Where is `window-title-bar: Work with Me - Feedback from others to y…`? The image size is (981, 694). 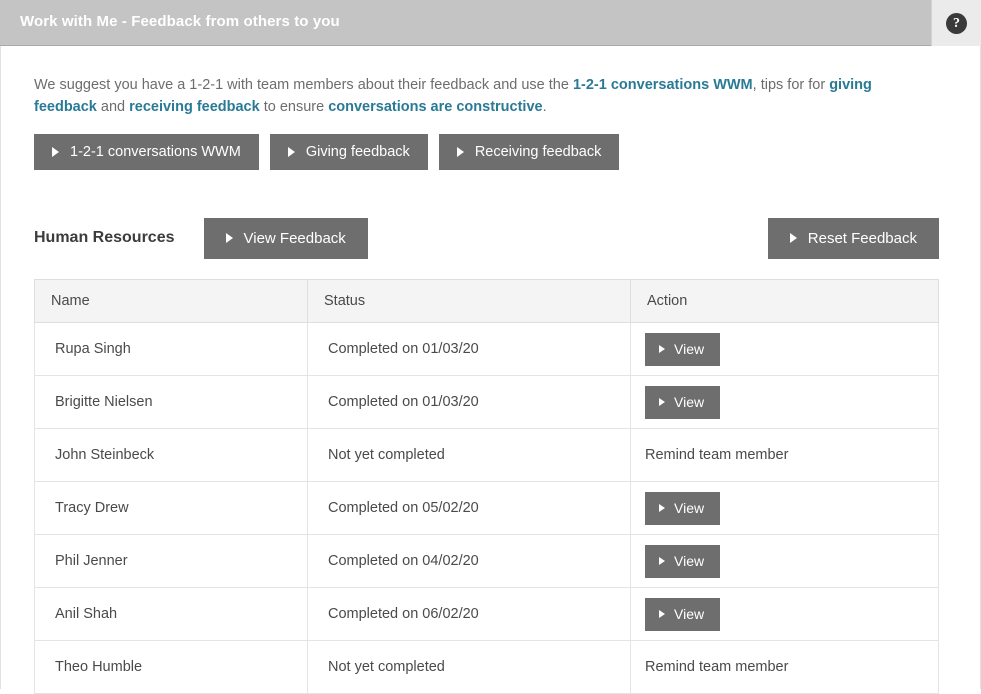 window-title-bar: Work with Me - Feedback from others to y… is located at coordinates (490, 23).